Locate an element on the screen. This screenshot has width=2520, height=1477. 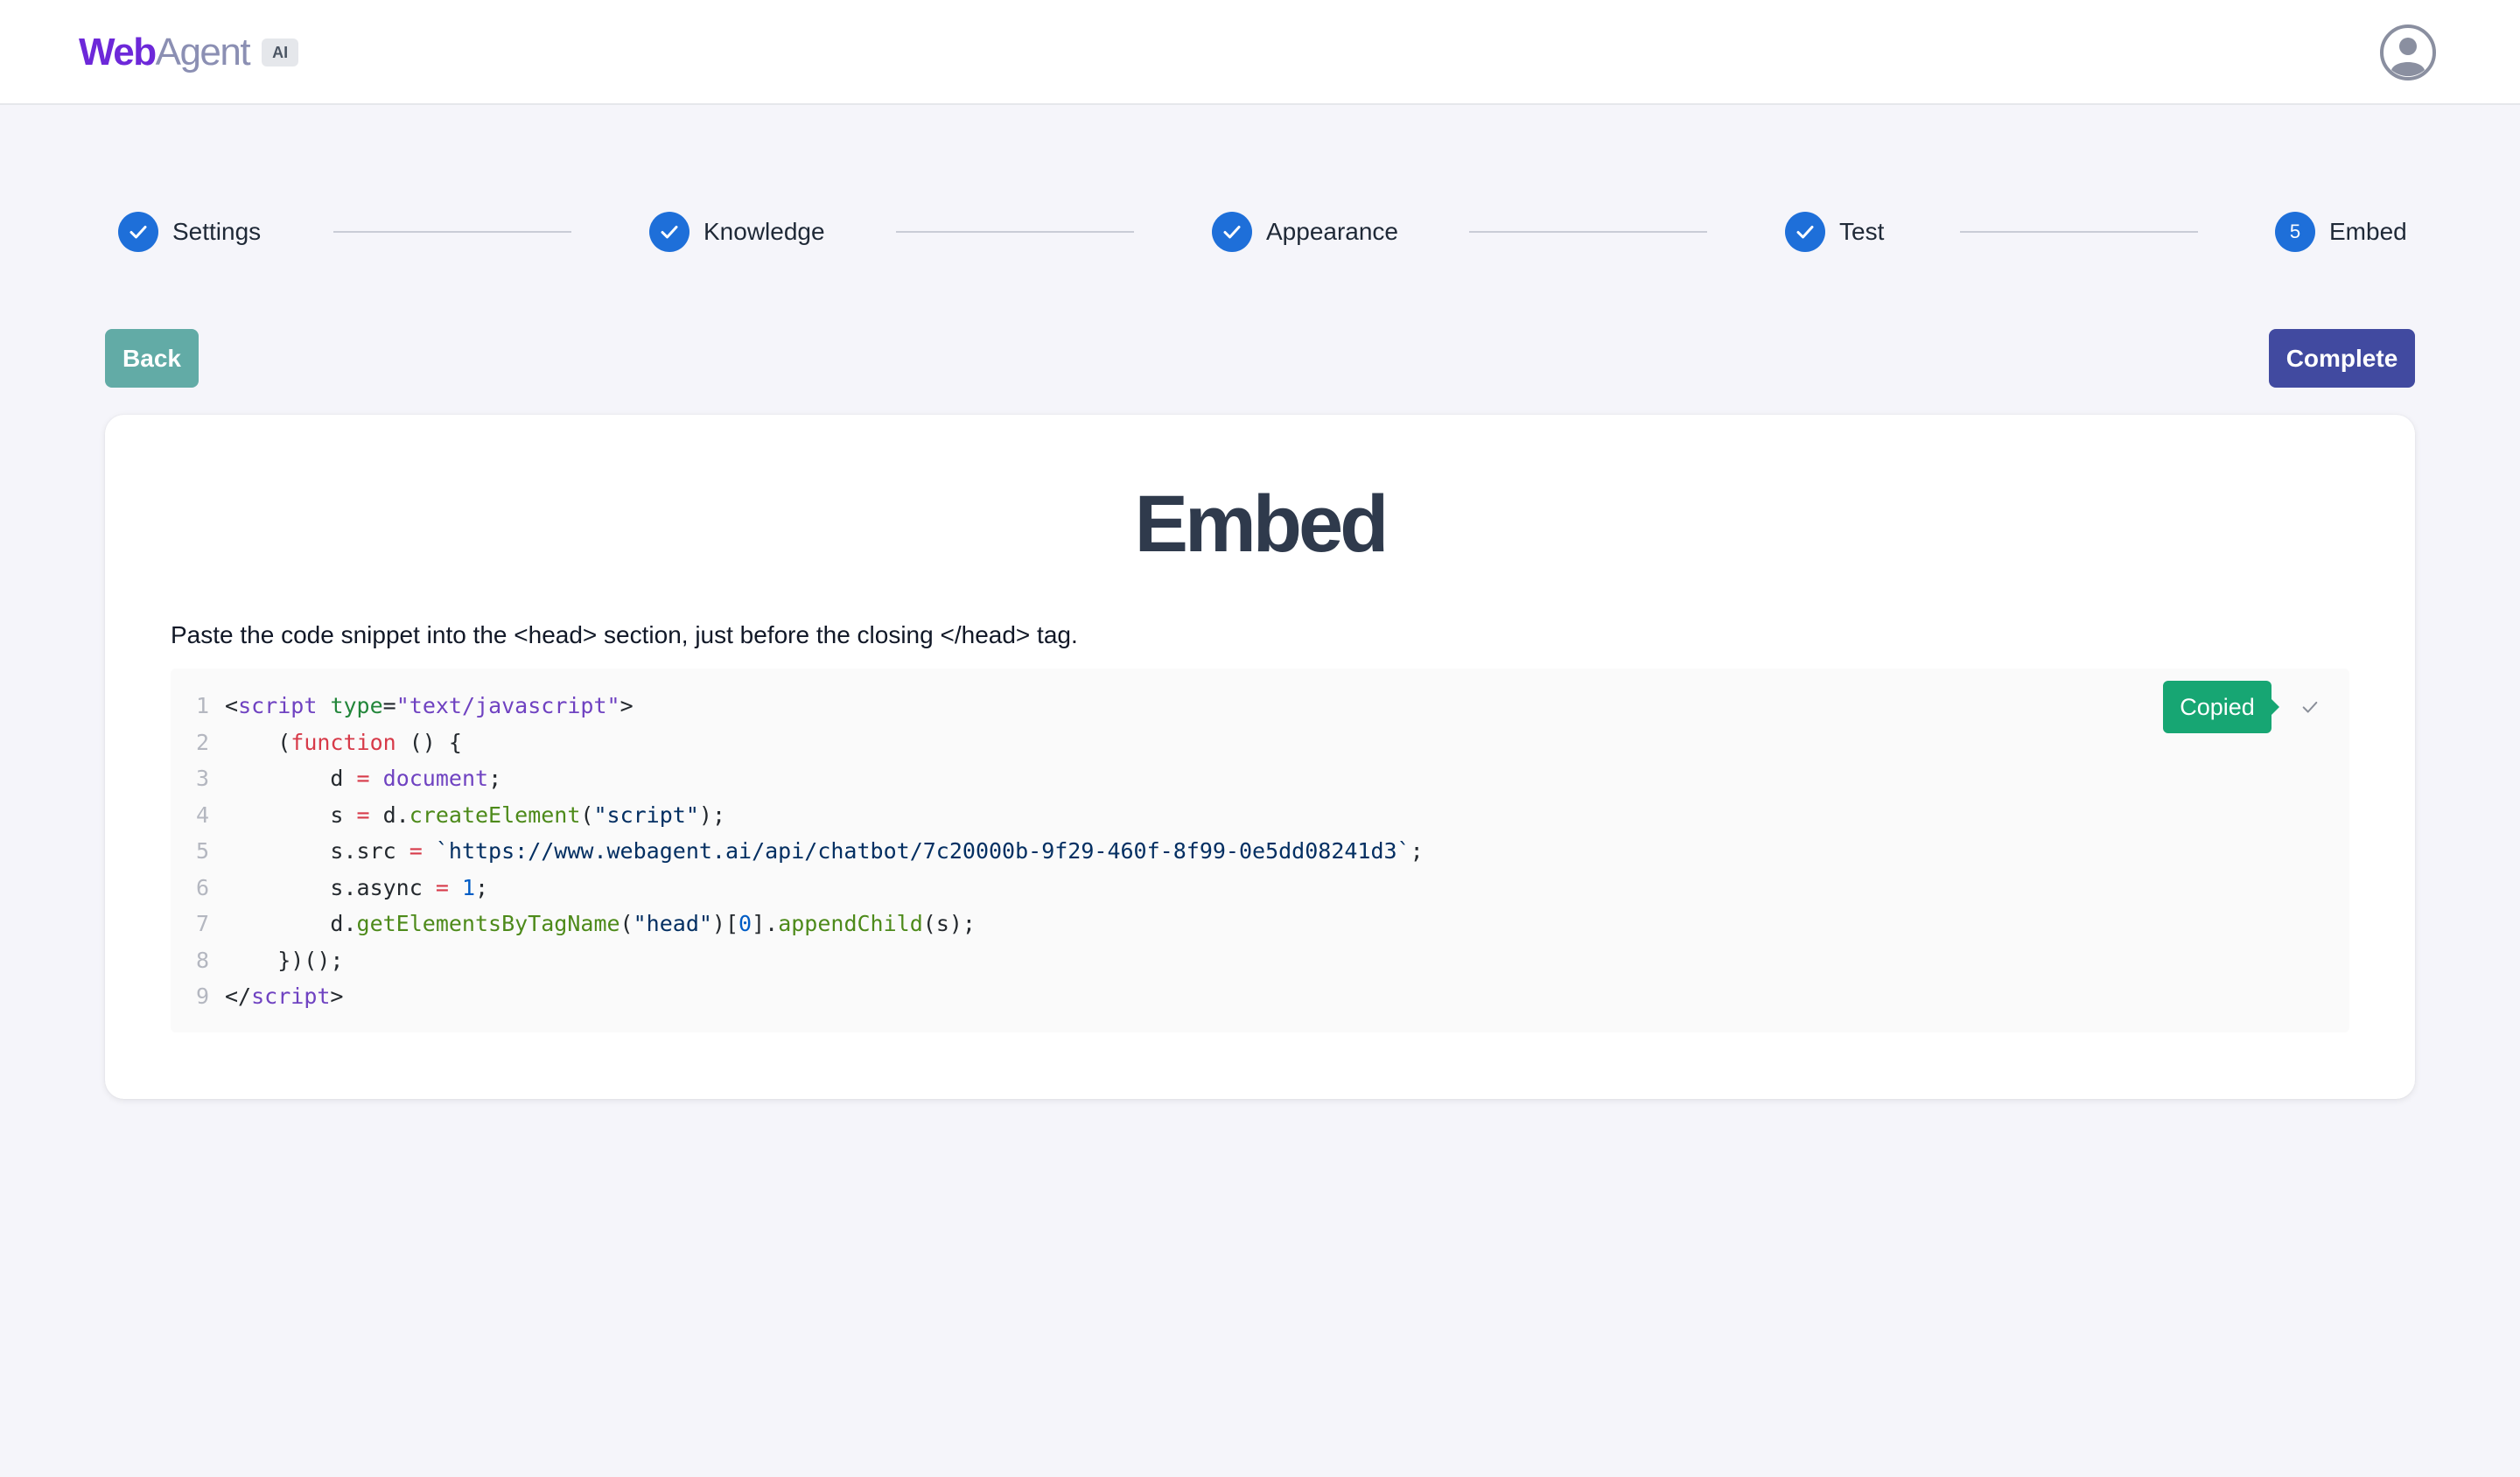
code-text: </script> is located at coordinates (276, 996).